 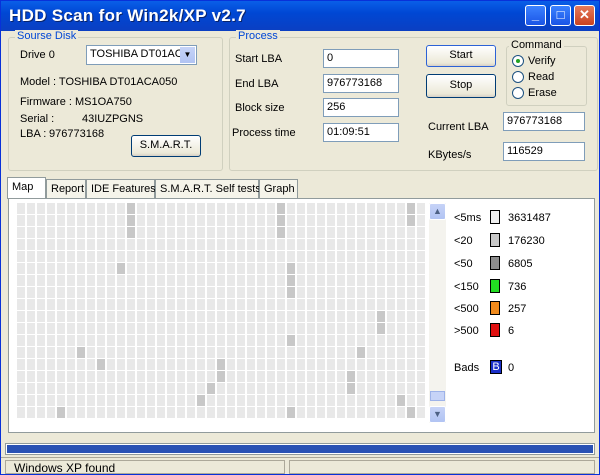 What do you see at coordinates (495, 263) in the screenshot?
I see `legend-swatch` at bounding box center [495, 263].